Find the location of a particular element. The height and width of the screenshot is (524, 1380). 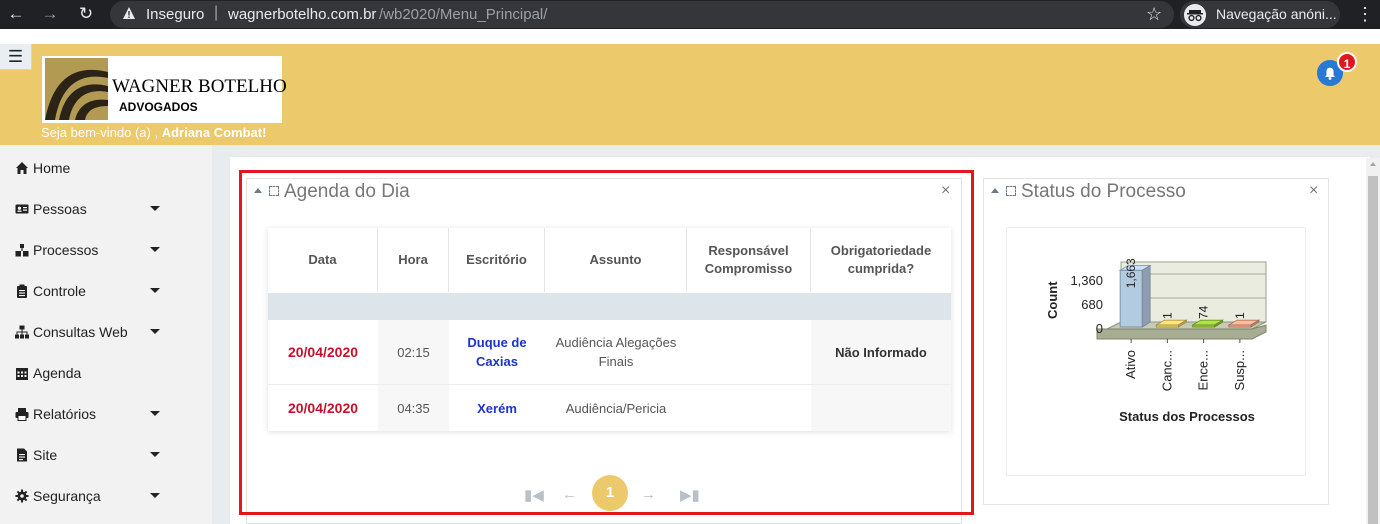

chart-x-axis-label: Status dos Processos is located at coordinates (1187, 416).